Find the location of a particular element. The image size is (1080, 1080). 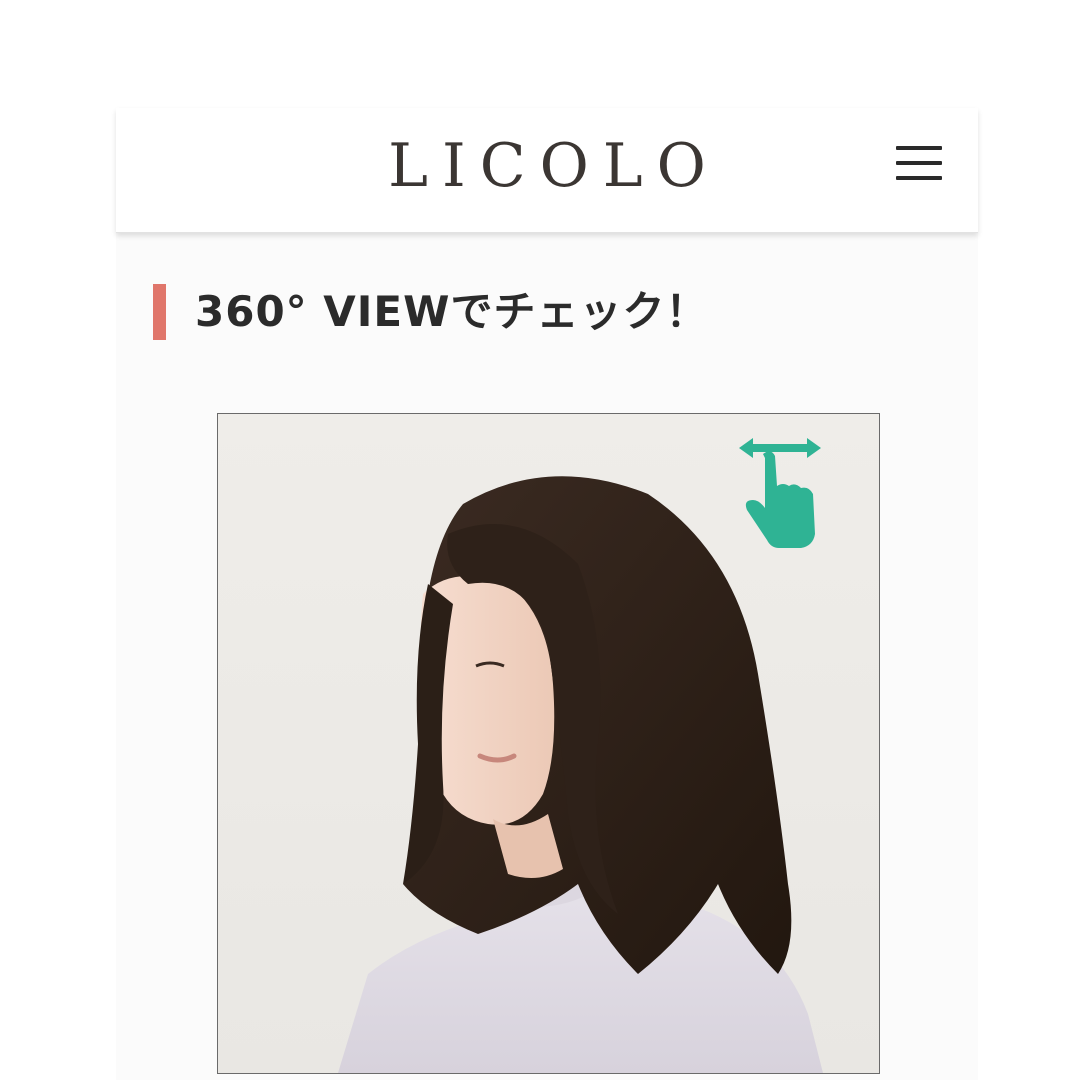

heading-accent-bar is located at coordinates (159, 312).